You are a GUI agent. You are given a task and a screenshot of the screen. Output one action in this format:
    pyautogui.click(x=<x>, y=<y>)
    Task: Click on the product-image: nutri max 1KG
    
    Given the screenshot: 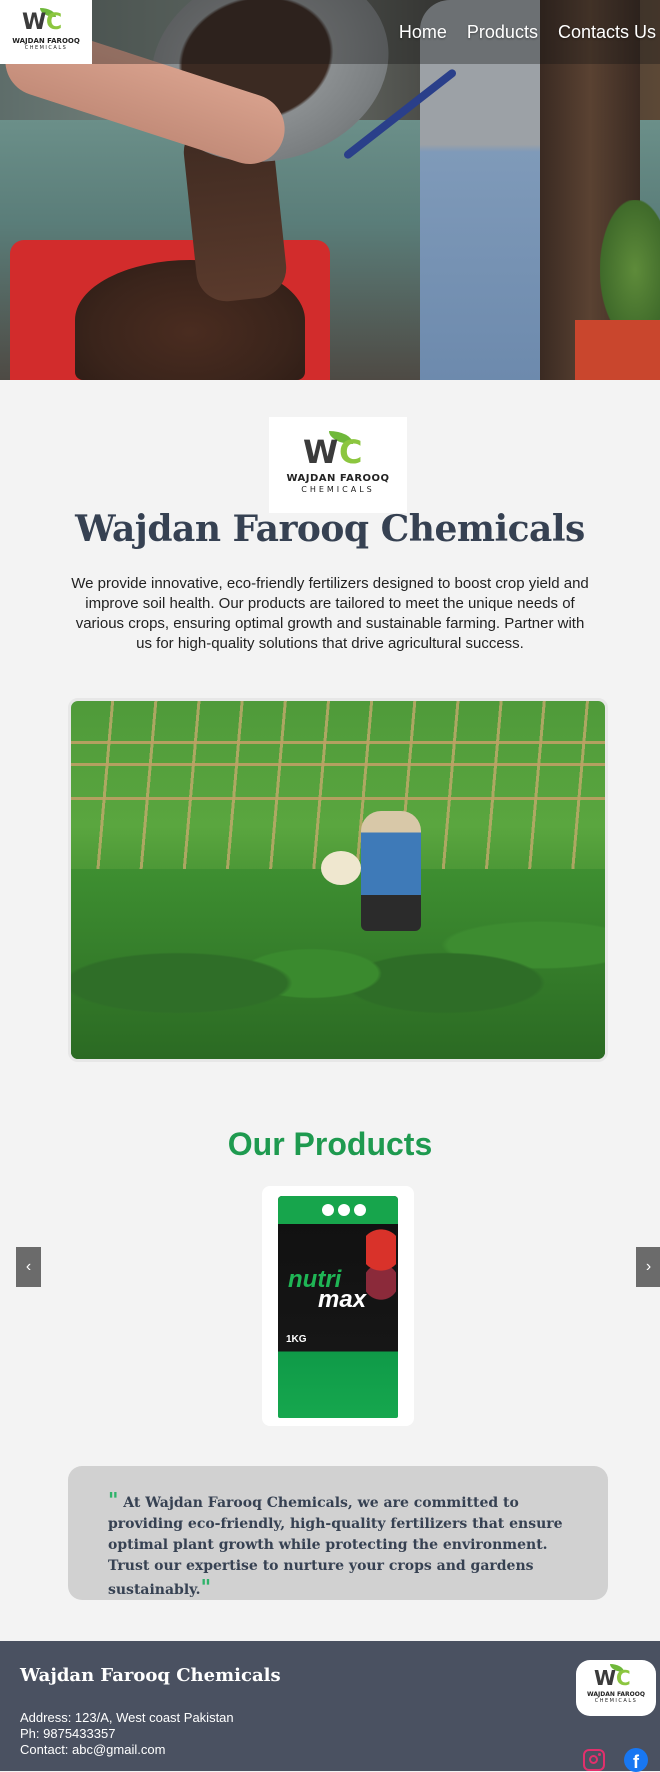 What is the action you would take?
    pyautogui.click(x=338, y=1307)
    